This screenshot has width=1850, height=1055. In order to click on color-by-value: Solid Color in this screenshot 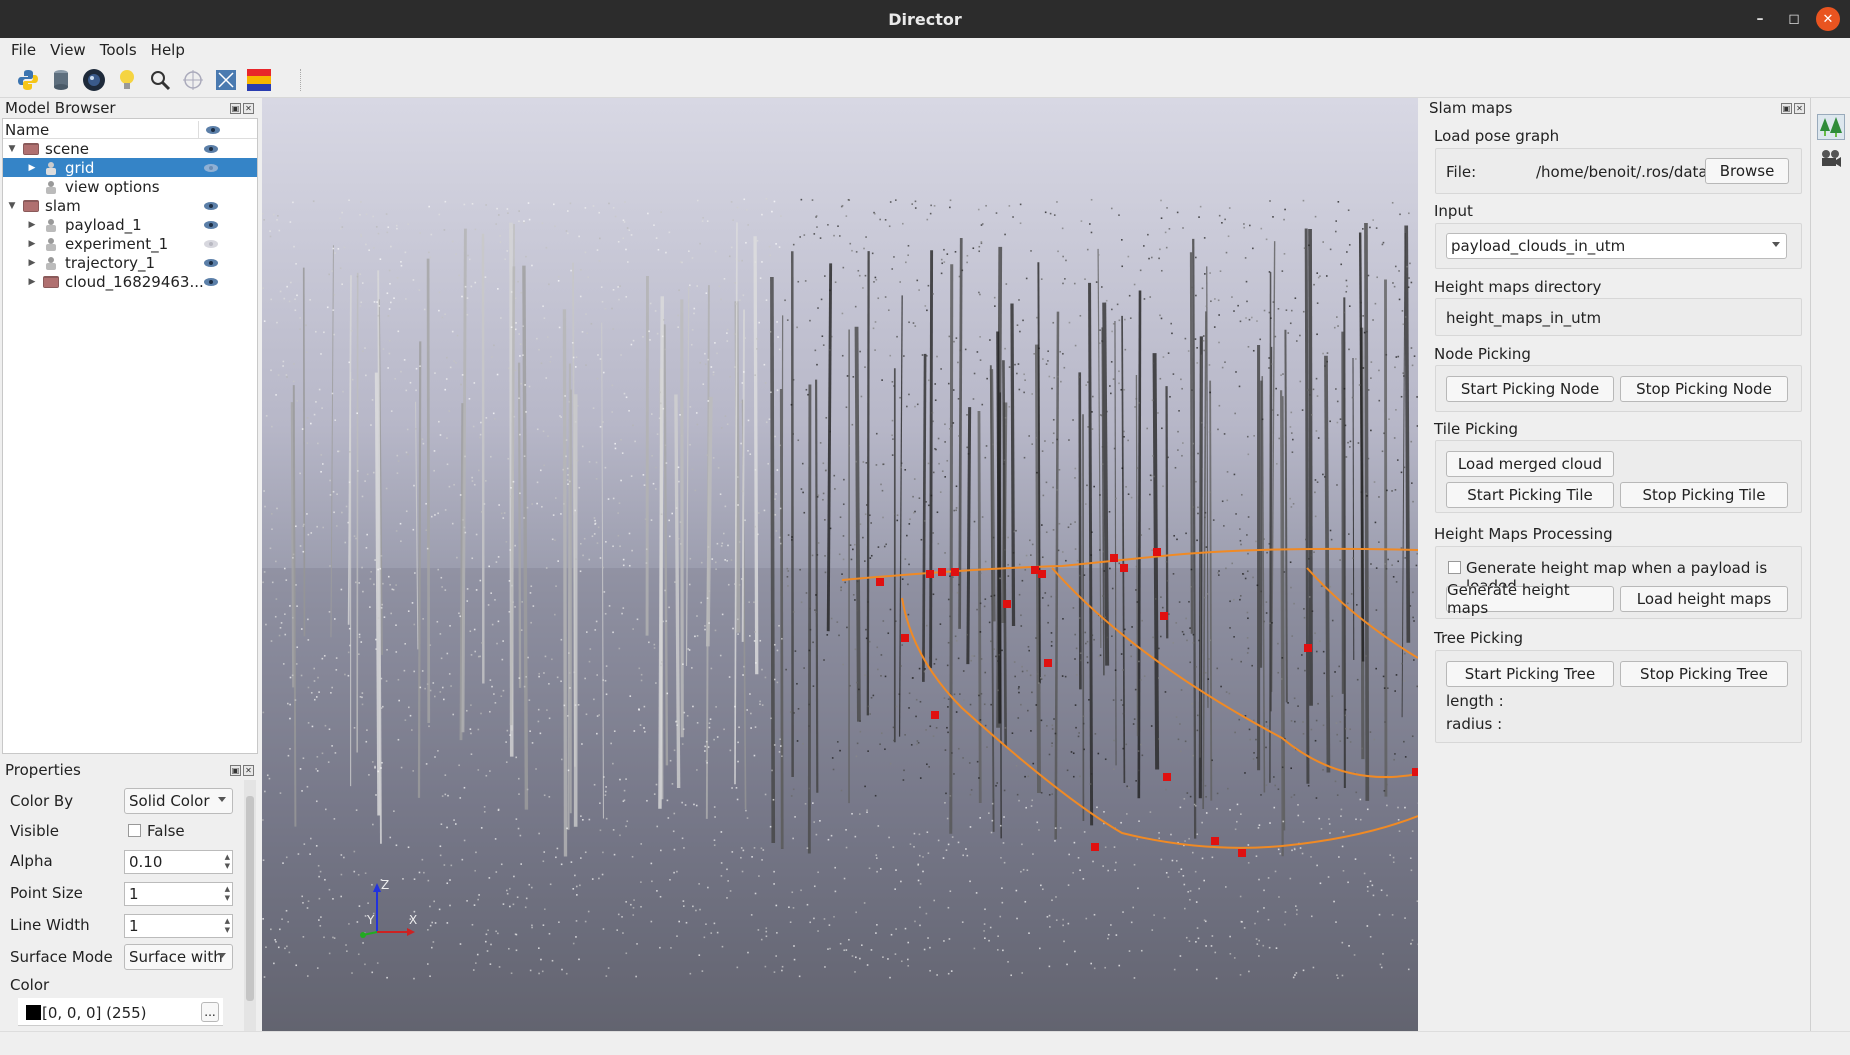, I will do `click(169, 801)`.